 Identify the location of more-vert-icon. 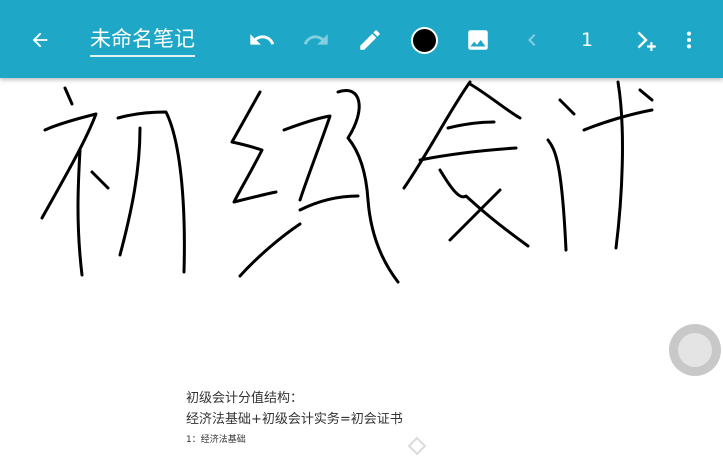
(689, 40).